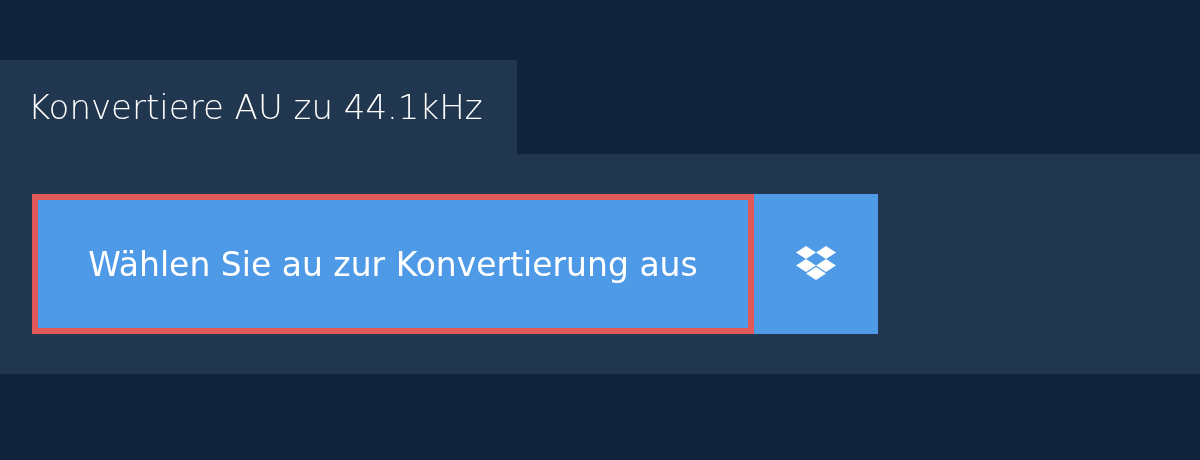 The height and width of the screenshot is (460, 1200). I want to click on diamonds-icon, so click(816, 264).